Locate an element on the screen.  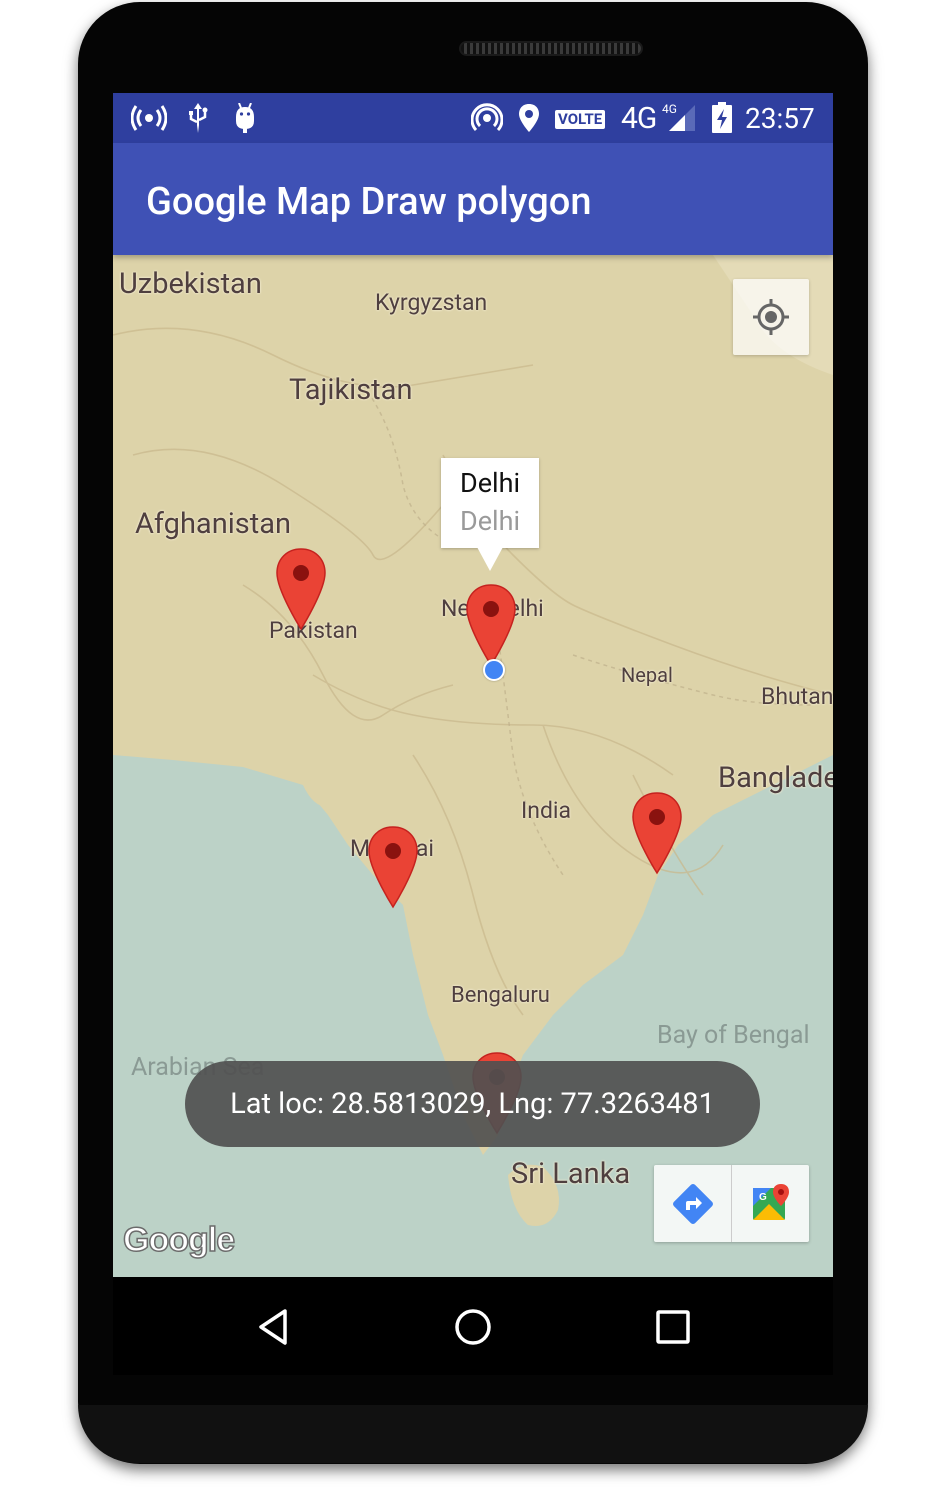
android-debug-icon is located at coordinates (245, 118).